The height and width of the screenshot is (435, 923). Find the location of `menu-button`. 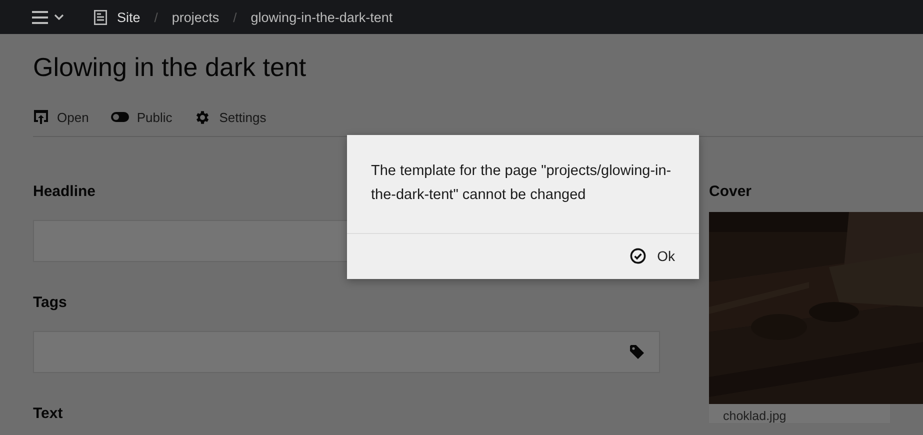

menu-button is located at coordinates (48, 17).